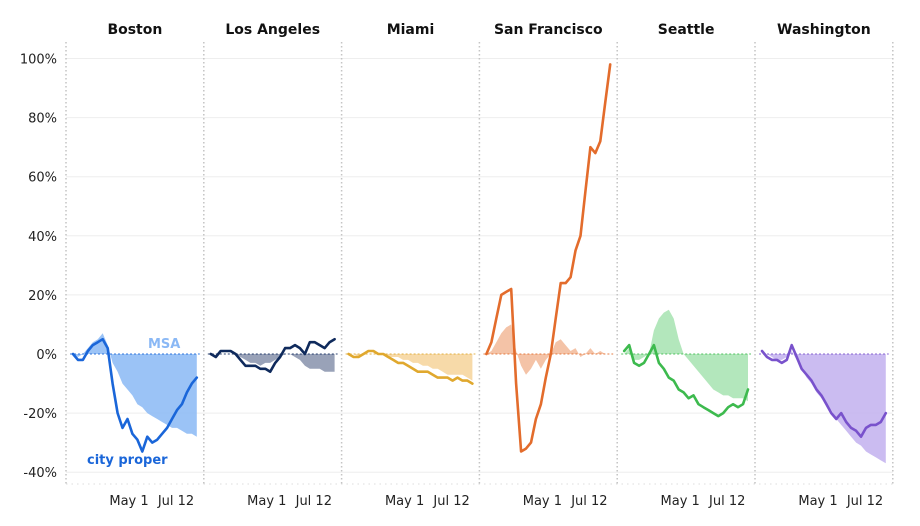 The width and height of the screenshot is (920, 526). What do you see at coordinates (127, 460) in the screenshot?
I see `city-proper-label: city proper` at bounding box center [127, 460].